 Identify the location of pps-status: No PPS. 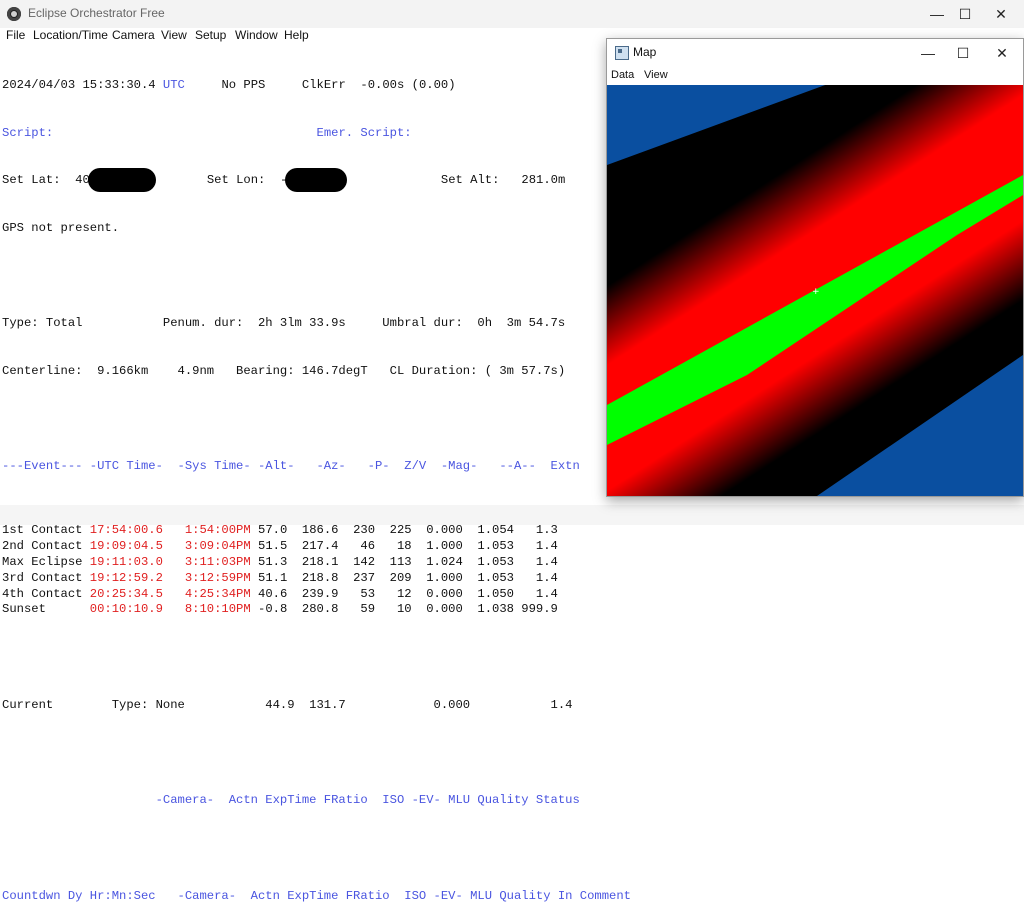
(243, 84).